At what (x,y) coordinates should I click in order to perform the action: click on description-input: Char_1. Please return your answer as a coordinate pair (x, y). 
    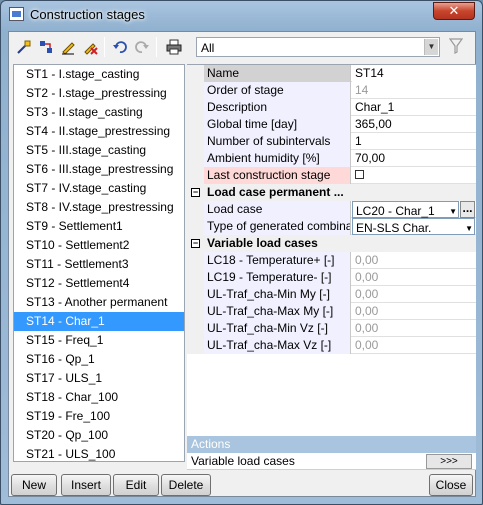
    Looking at the image, I should click on (414, 107).